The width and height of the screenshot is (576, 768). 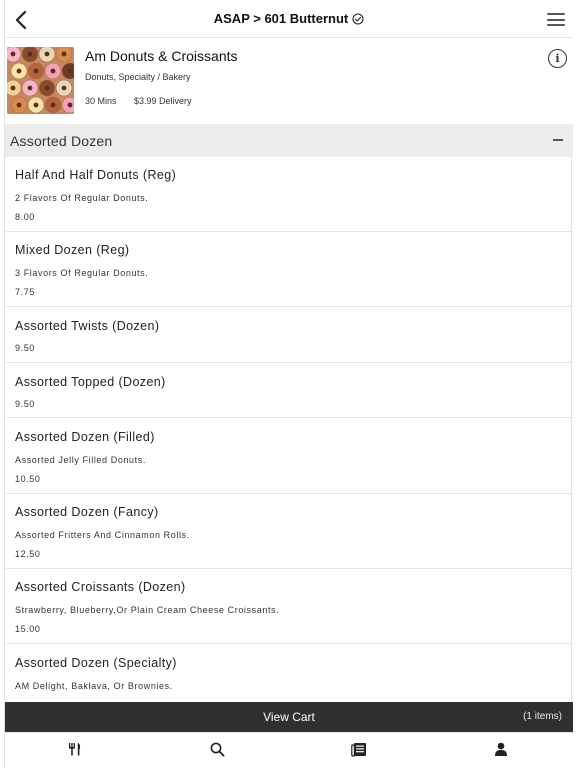 What do you see at coordinates (61, 141) in the screenshot?
I see `category-title: Assorted Dozen` at bounding box center [61, 141].